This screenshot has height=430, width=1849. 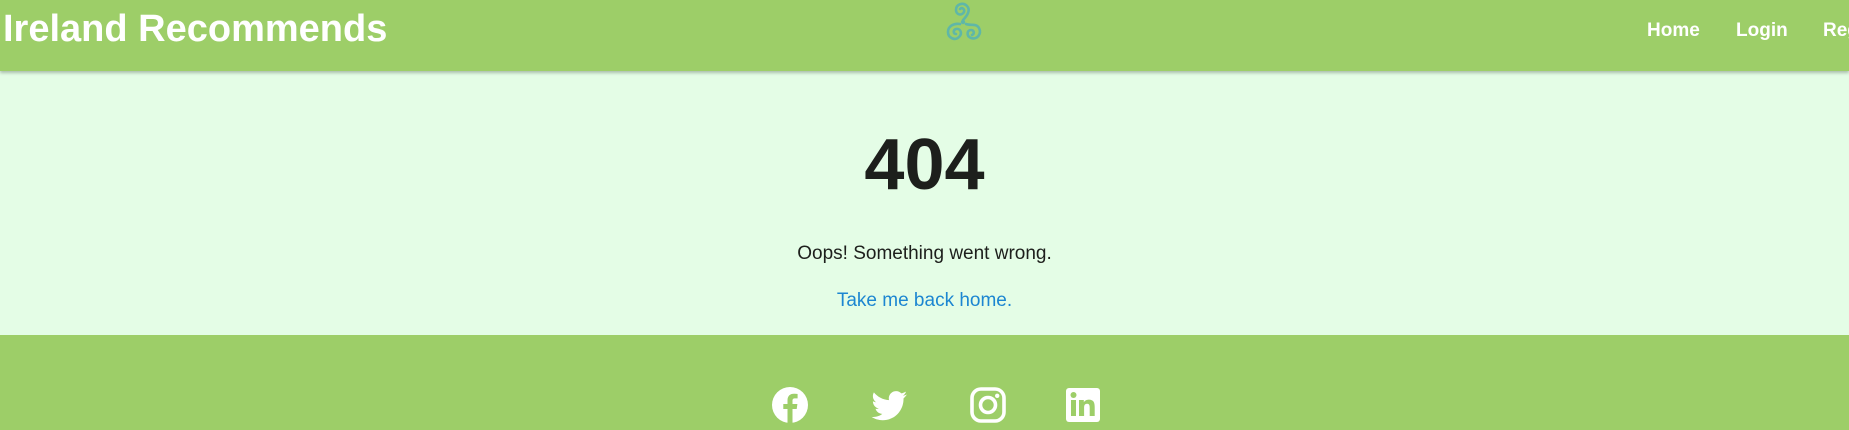 I want to click on back-home-link: Take me back home., so click(x=924, y=300).